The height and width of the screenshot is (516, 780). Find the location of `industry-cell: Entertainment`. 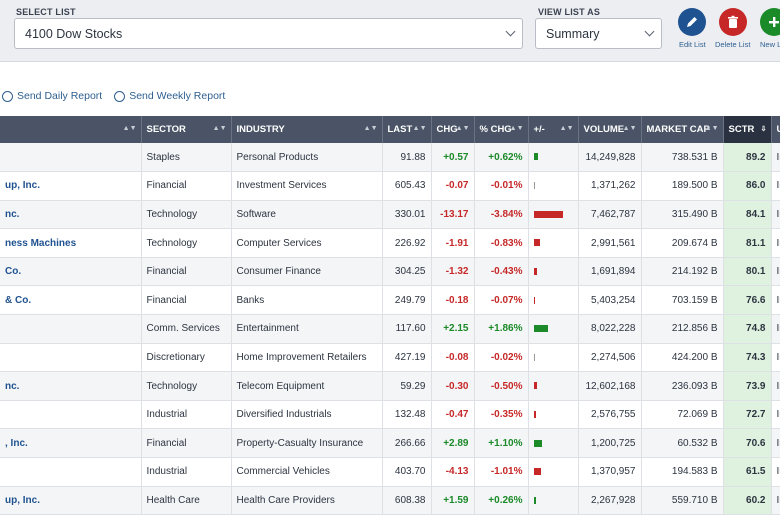

industry-cell: Entertainment is located at coordinates (307, 329).